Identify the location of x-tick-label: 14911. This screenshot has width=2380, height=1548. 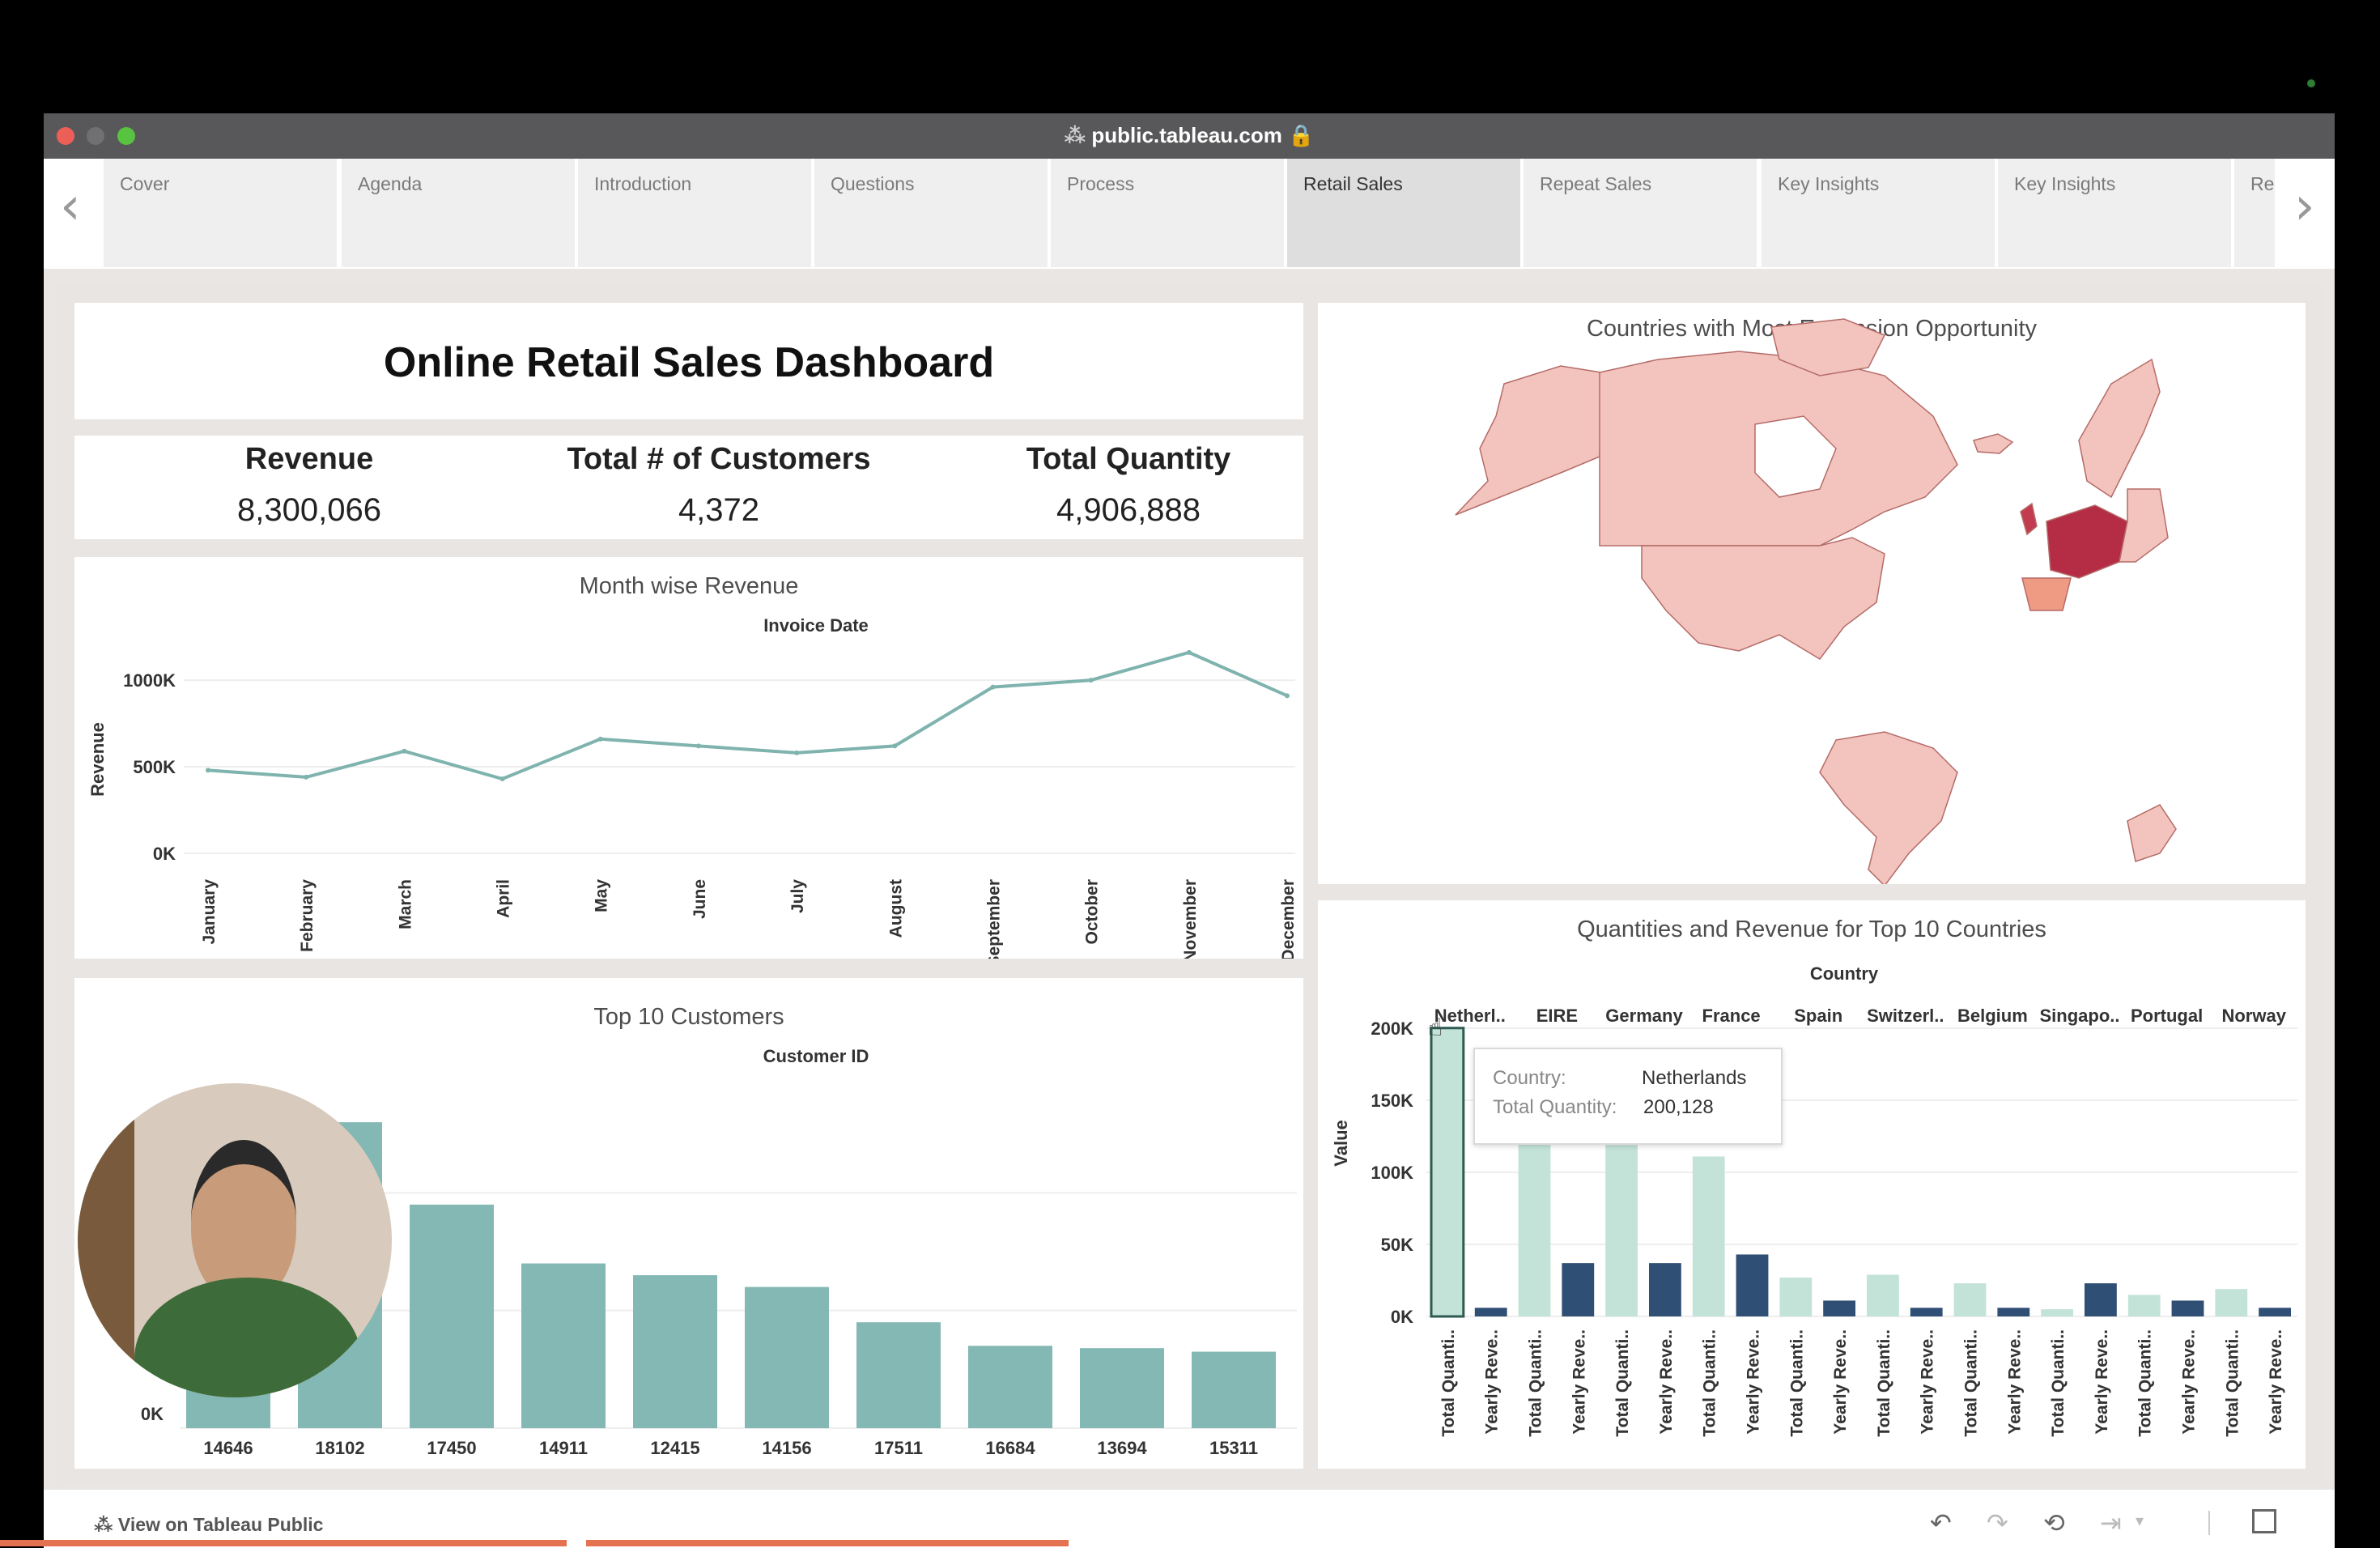
(563, 1448).